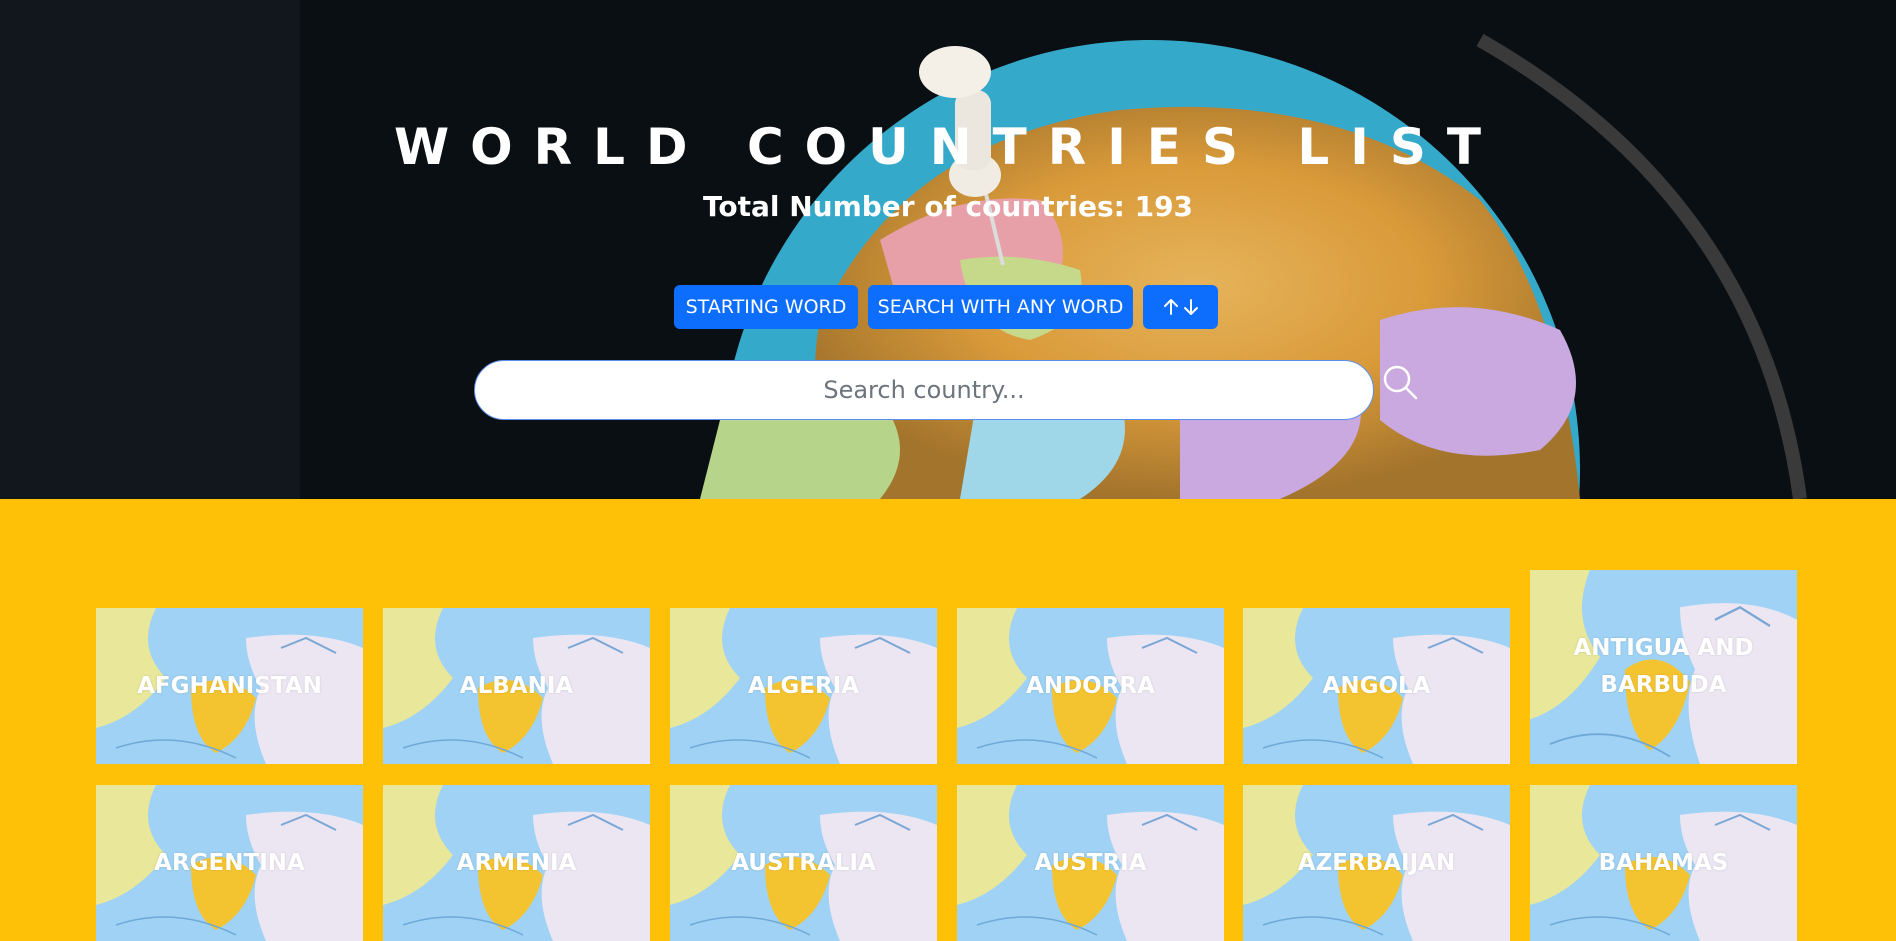 This screenshot has height=941, width=1896. I want to click on country-card: ANTIGUA AND BARBUDA, so click(1663, 667).